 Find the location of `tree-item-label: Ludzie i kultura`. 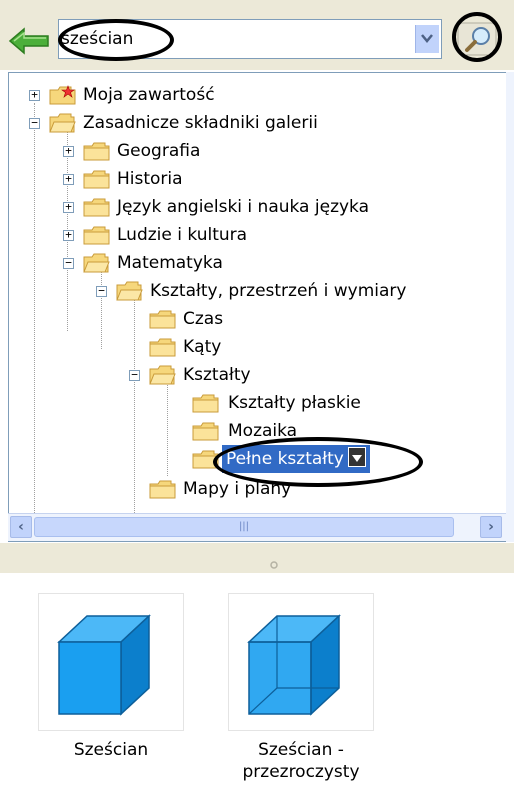

tree-item-label: Ludzie i kultura is located at coordinates (182, 235).